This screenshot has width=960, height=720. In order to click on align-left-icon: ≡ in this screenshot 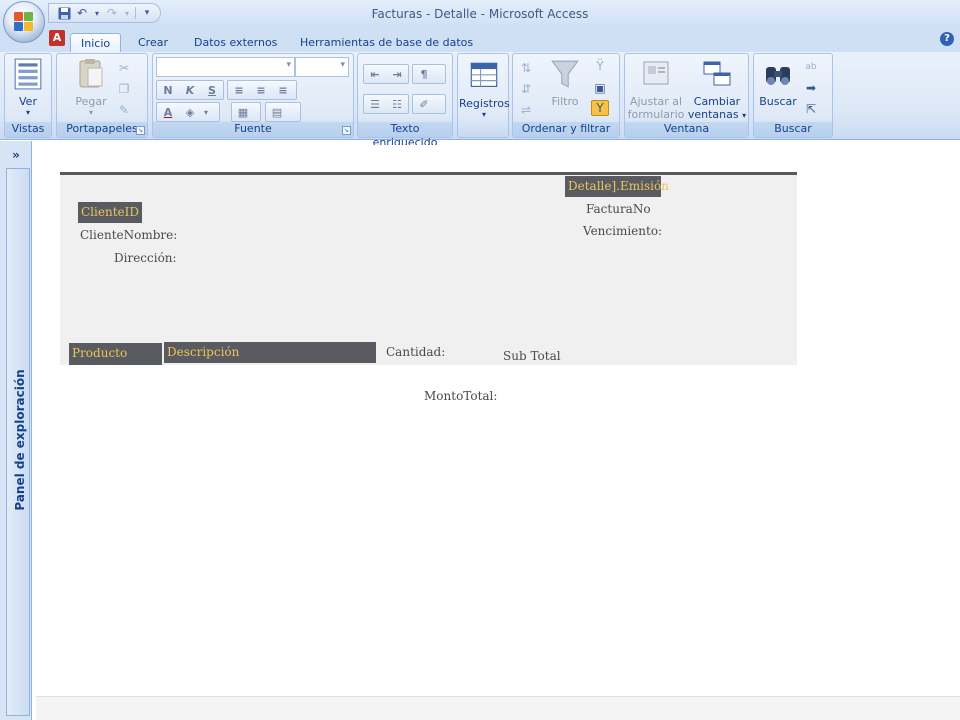, I will do `click(239, 90)`.